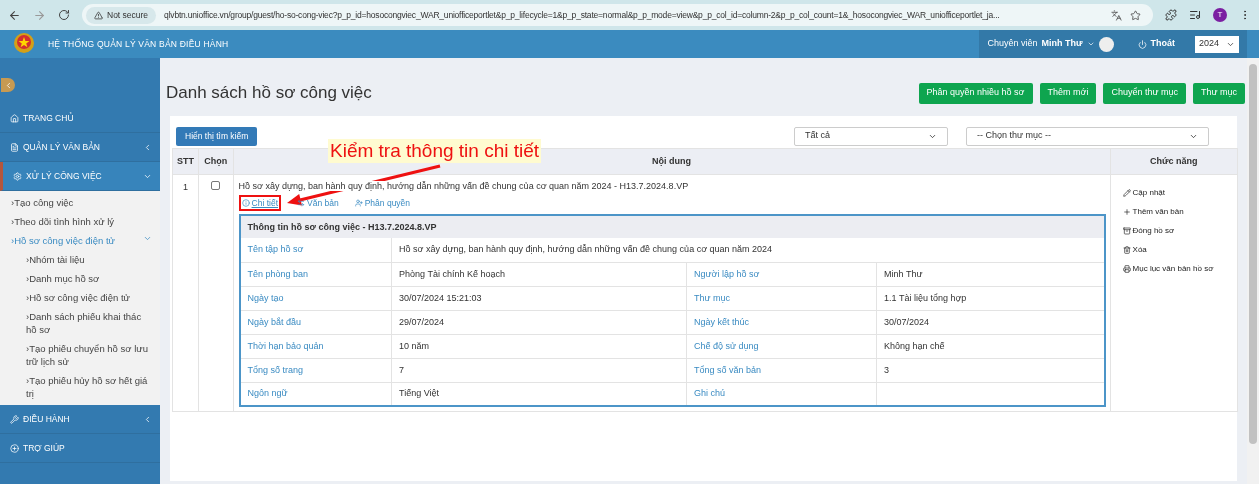 The height and width of the screenshot is (484, 1259). Describe the element at coordinates (990, 322) in the screenshot. I see `field-value: 30/07/2024` at that location.